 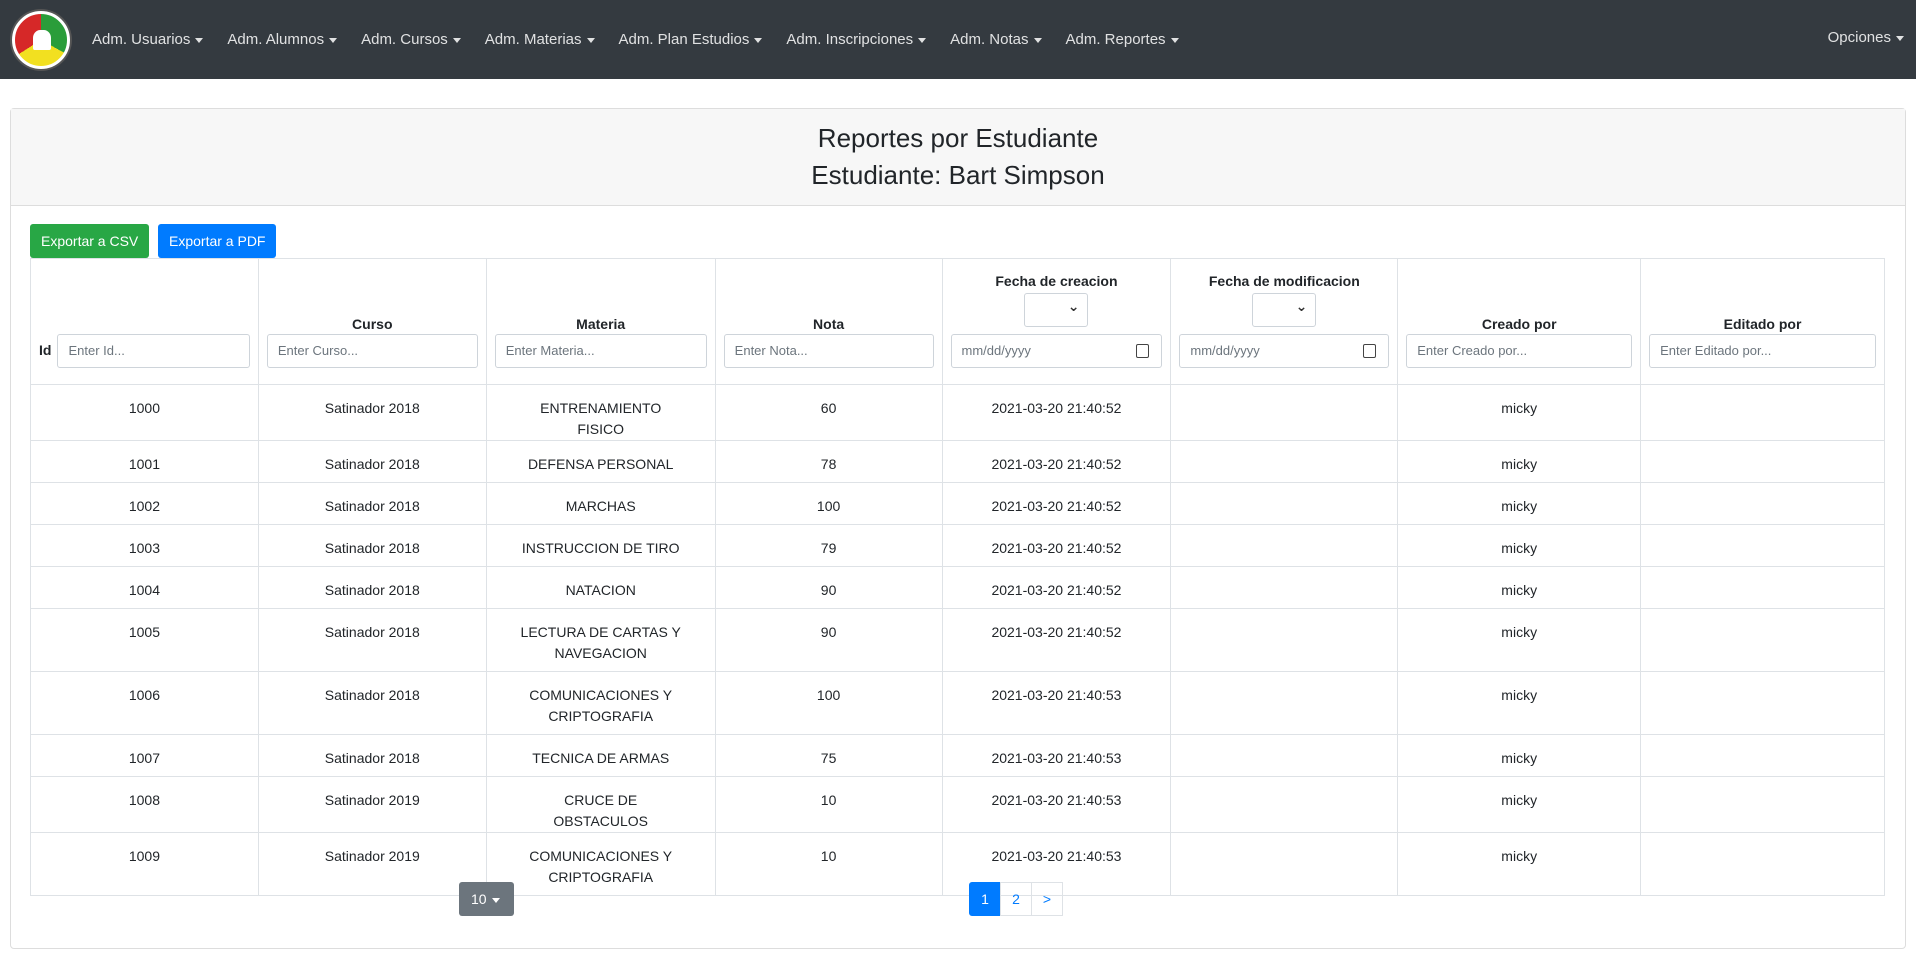 What do you see at coordinates (540, 39) in the screenshot?
I see `nav-item: Adm. Materias` at bounding box center [540, 39].